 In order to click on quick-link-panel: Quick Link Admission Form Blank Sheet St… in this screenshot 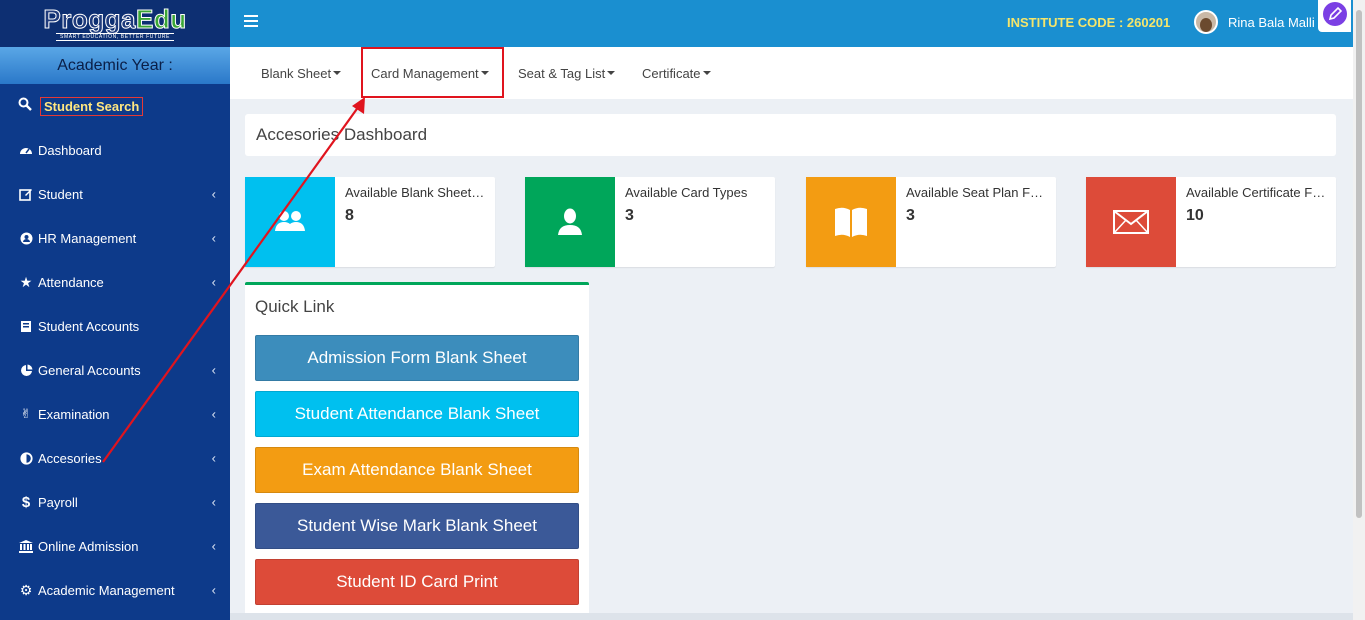, I will do `click(417, 451)`.